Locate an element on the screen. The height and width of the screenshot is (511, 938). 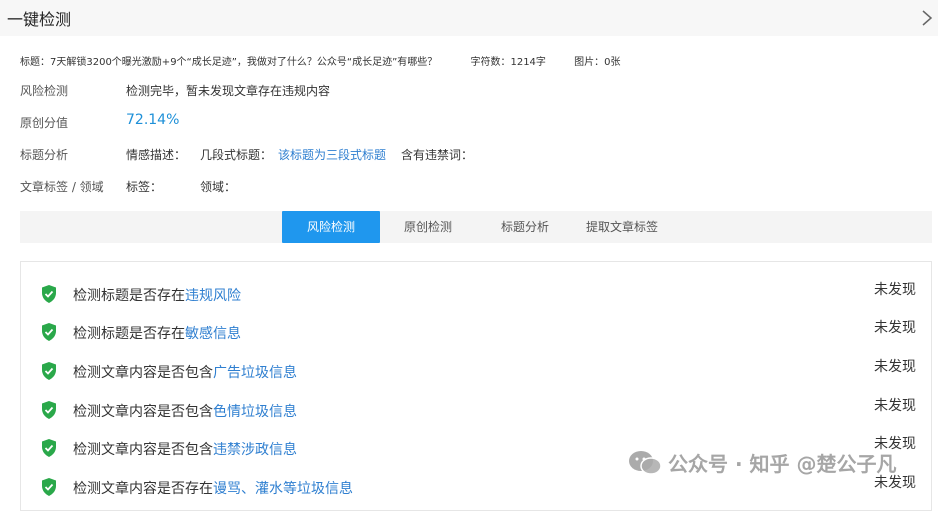
check-text: 检测文章内容是否包含违禁涉政信息 is located at coordinates (185, 449).